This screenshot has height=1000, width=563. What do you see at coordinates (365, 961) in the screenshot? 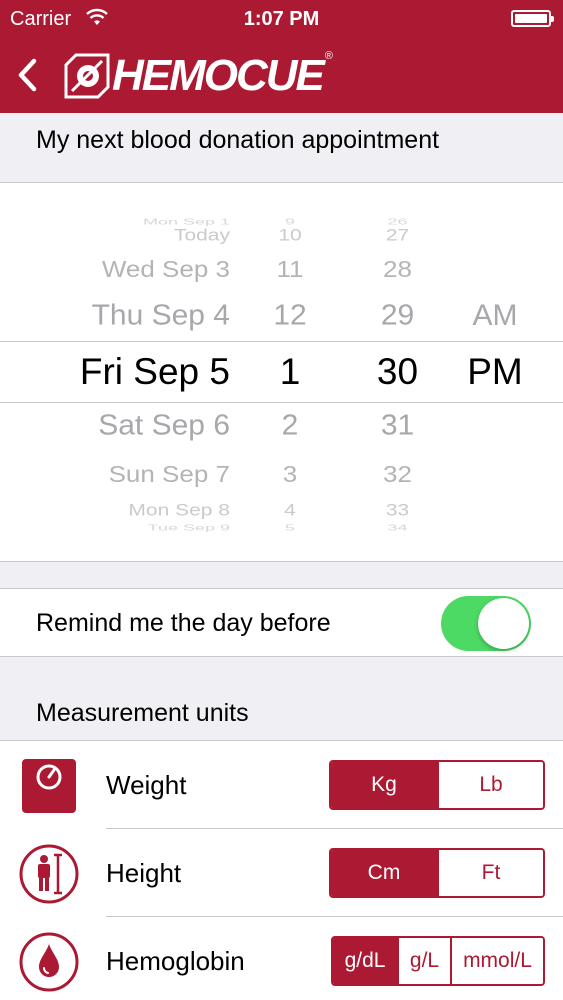
I see `hemoglobin-unit-gdl-button: g/dL` at bounding box center [365, 961].